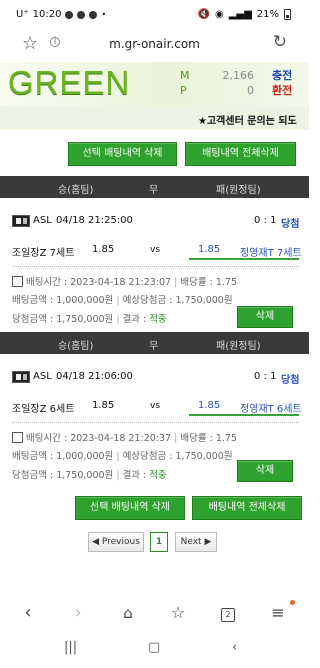  What do you see at coordinates (130, 508) in the screenshot?
I see `delete-selected-button-bottom: 선택 배팅내역 삭제` at bounding box center [130, 508].